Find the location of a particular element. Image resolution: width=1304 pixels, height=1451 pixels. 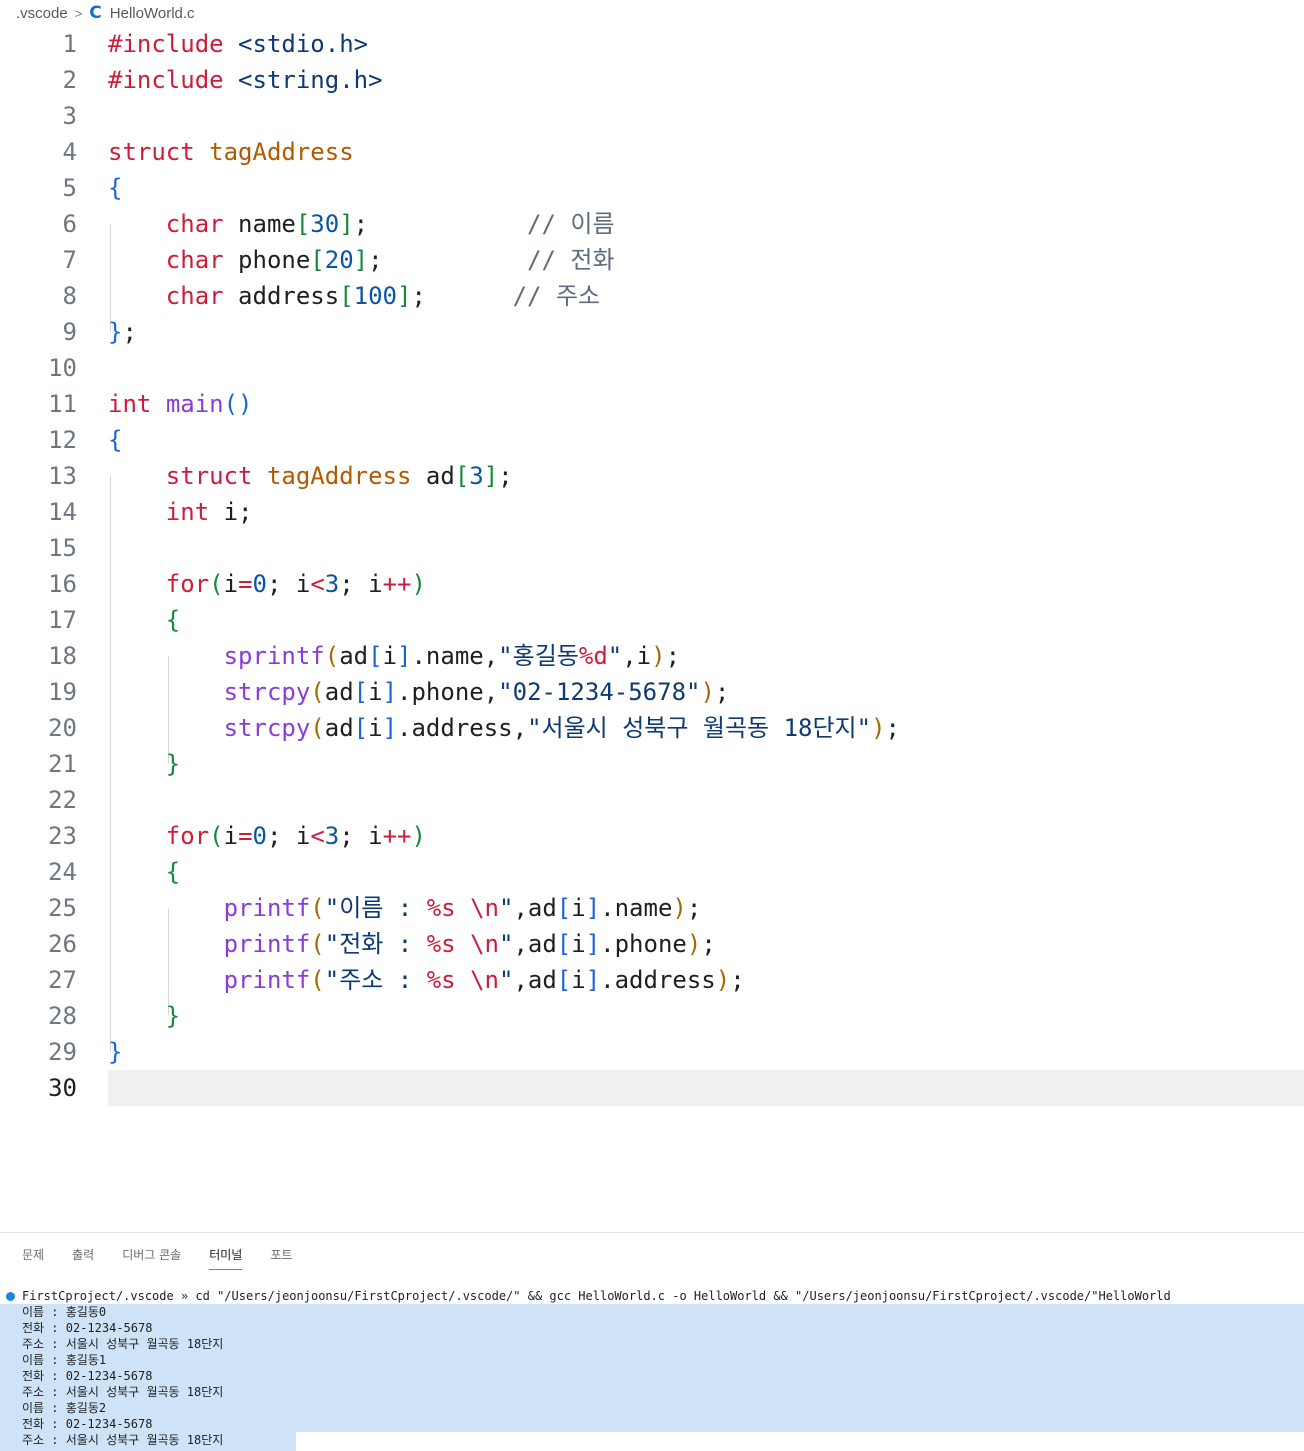

code-line: 29} is located at coordinates (652, 1052).